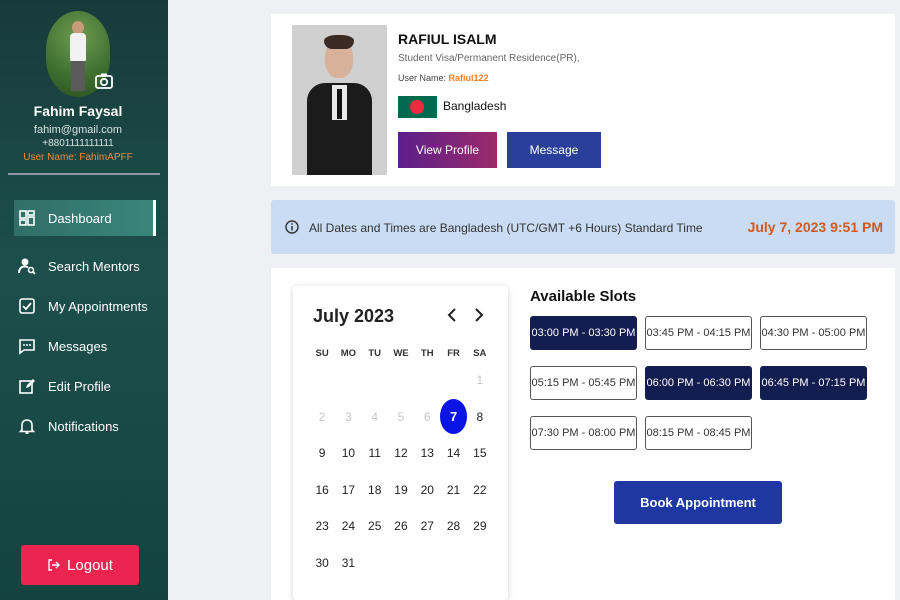  I want to click on camera-icon, so click(104, 81).